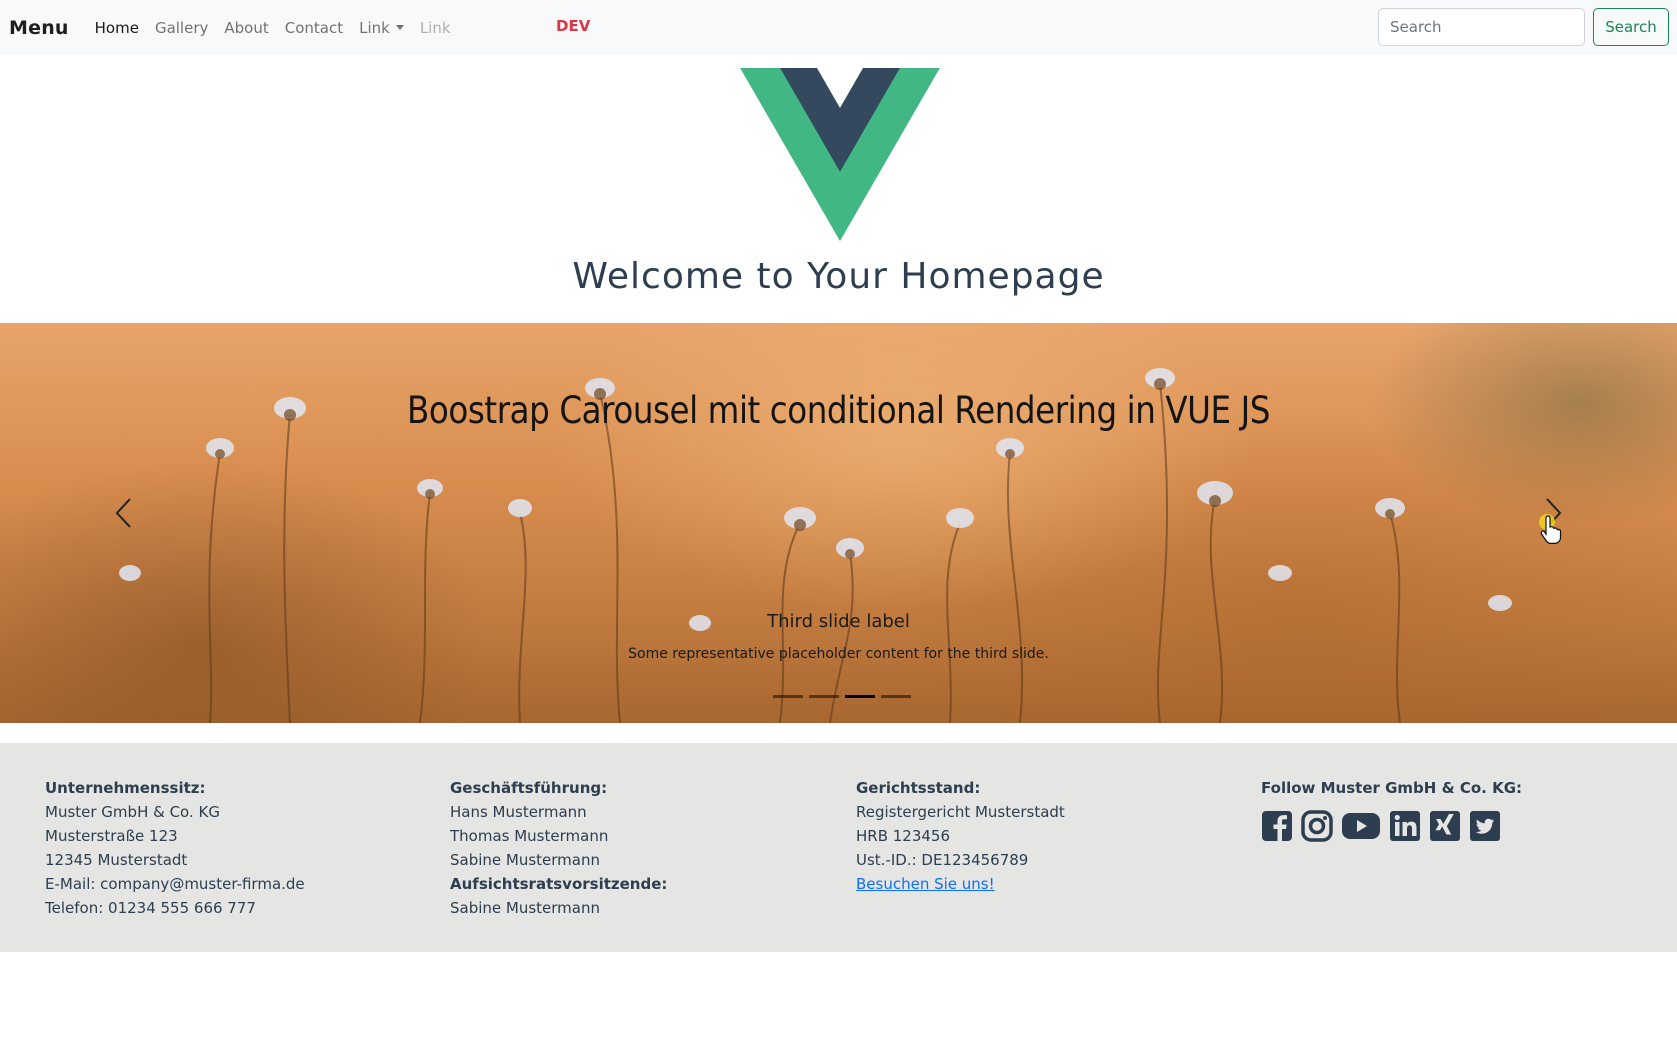  What do you see at coordinates (39, 28) in the screenshot?
I see `navbar-brand: Menu` at bounding box center [39, 28].